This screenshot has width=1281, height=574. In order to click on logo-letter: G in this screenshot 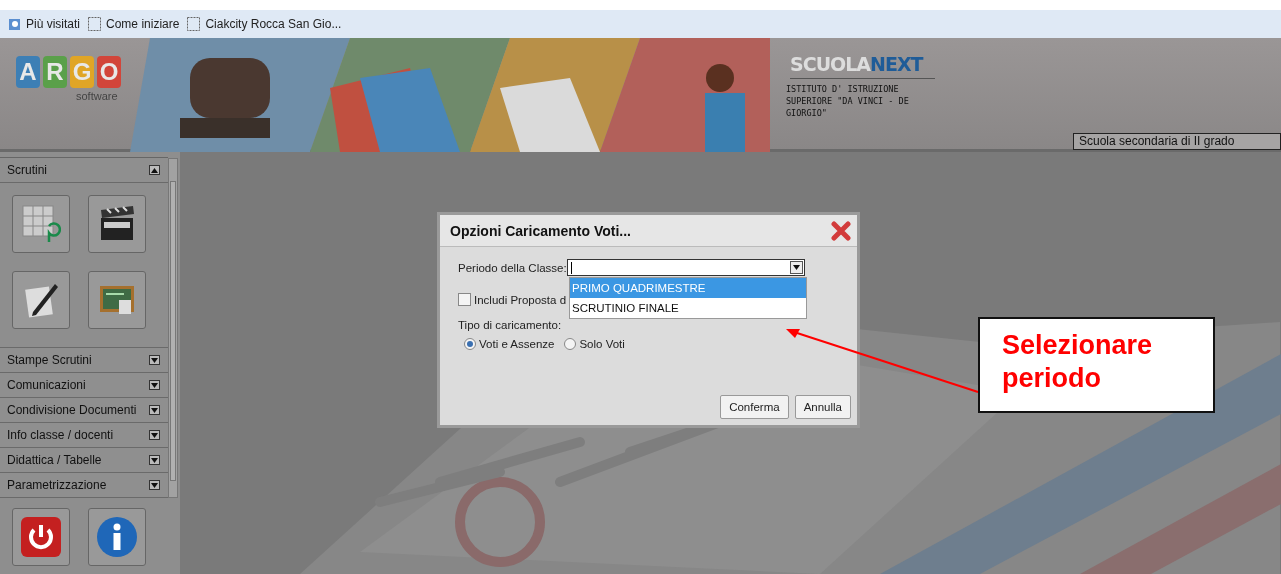, I will do `click(82, 72)`.